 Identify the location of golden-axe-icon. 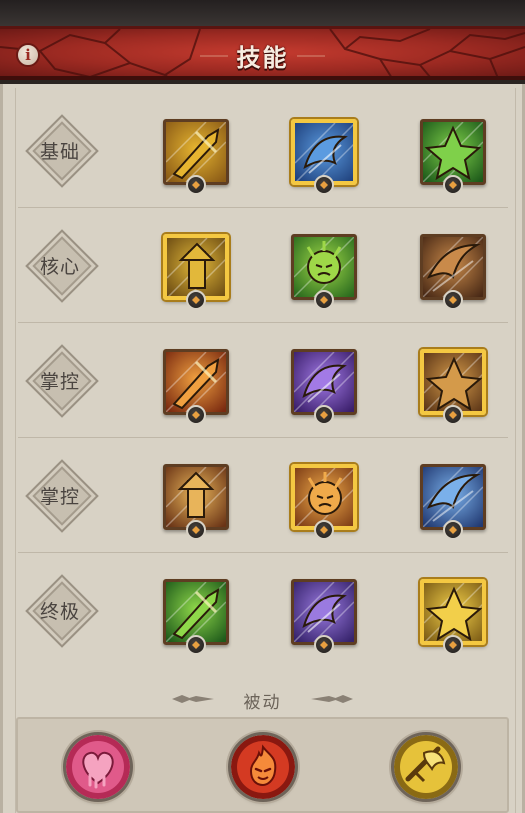
(426, 767).